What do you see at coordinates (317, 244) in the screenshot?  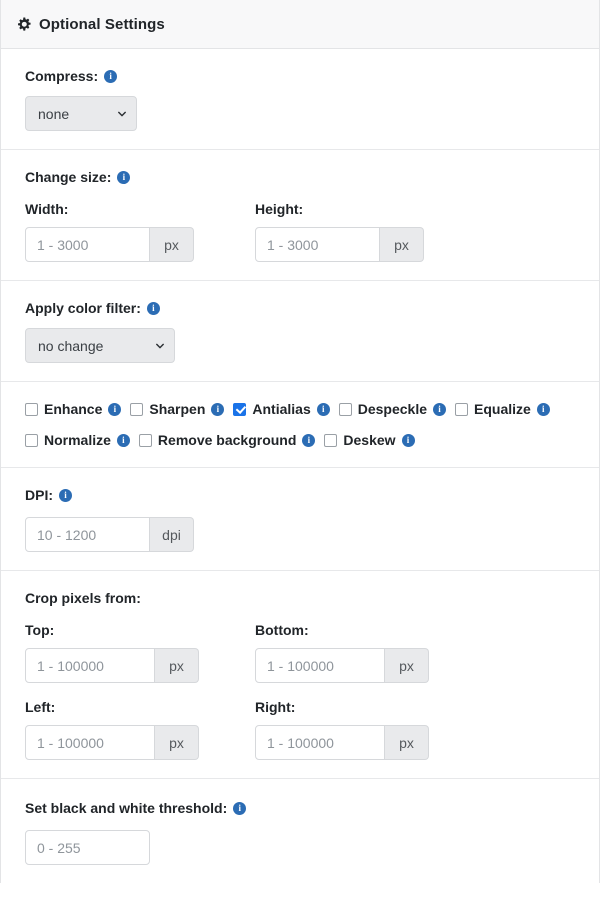 I see `height-input` at bounding box center [317, 244].